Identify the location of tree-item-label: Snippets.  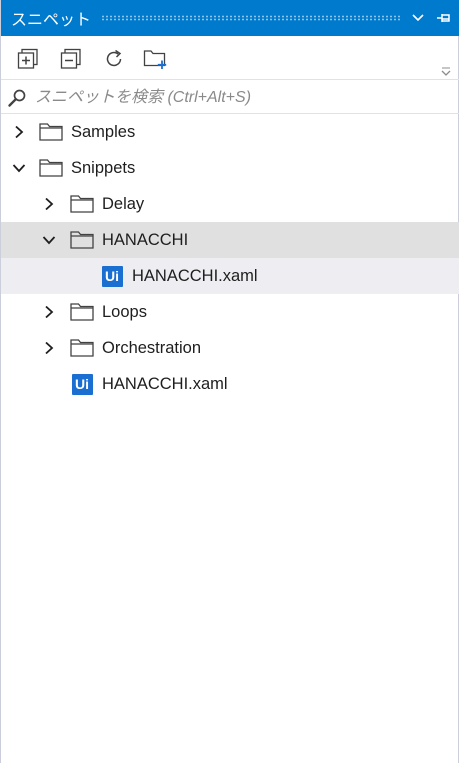
(103, 168).